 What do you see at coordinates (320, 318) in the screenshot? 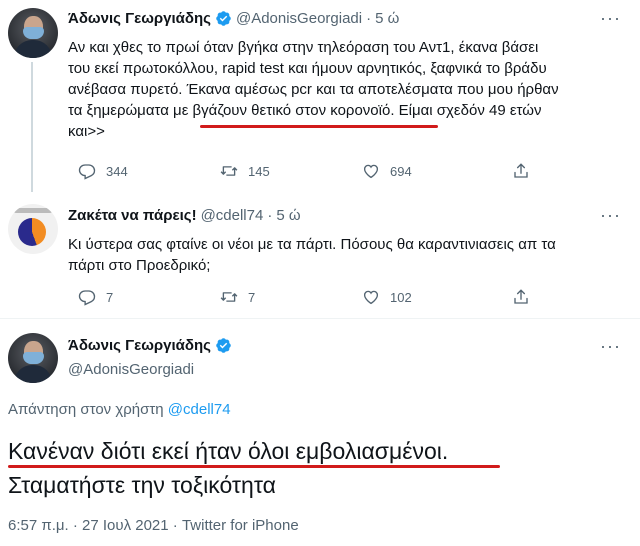
I see `tweet-divider` at bounding box center [320, 318].